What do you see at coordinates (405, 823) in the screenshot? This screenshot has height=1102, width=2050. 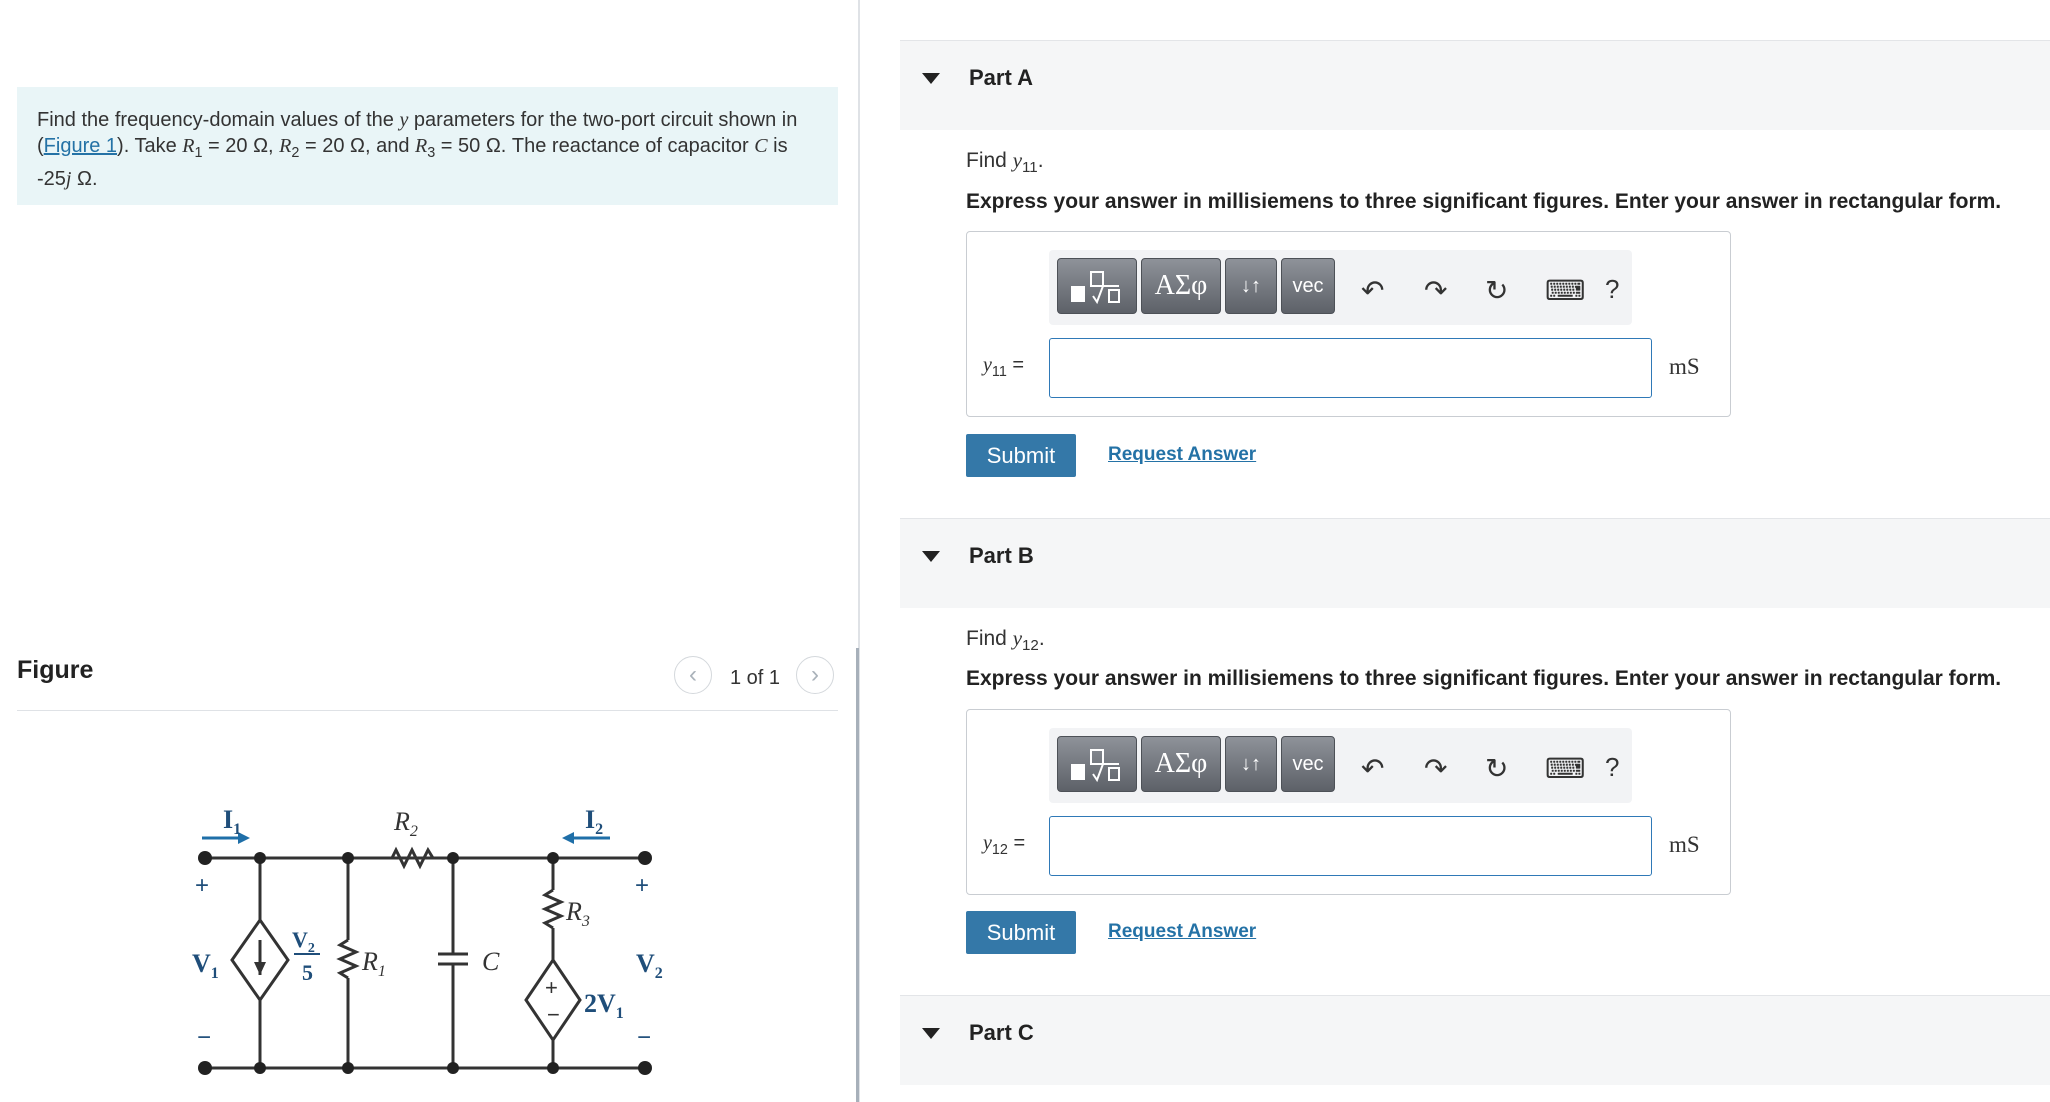 I see `r2-label: R2` at bounding box center [405, 823].